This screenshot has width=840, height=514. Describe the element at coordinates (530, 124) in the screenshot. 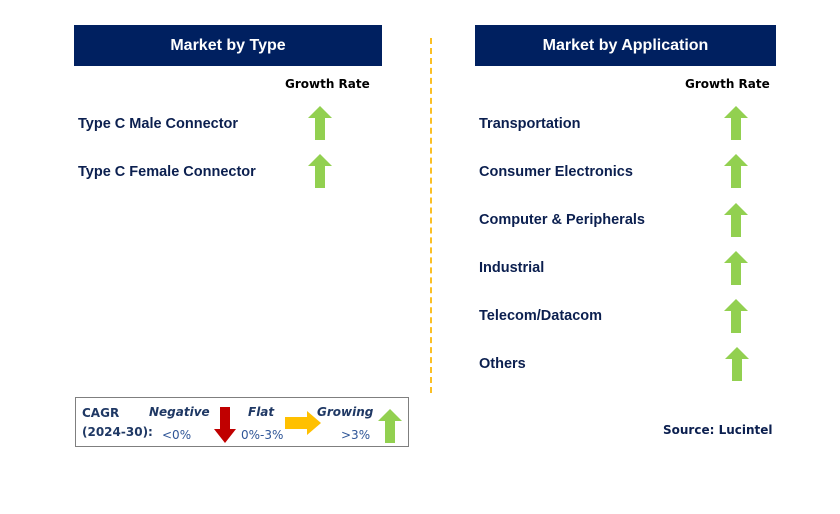

I see `application-item-label: Transportation` at that location.